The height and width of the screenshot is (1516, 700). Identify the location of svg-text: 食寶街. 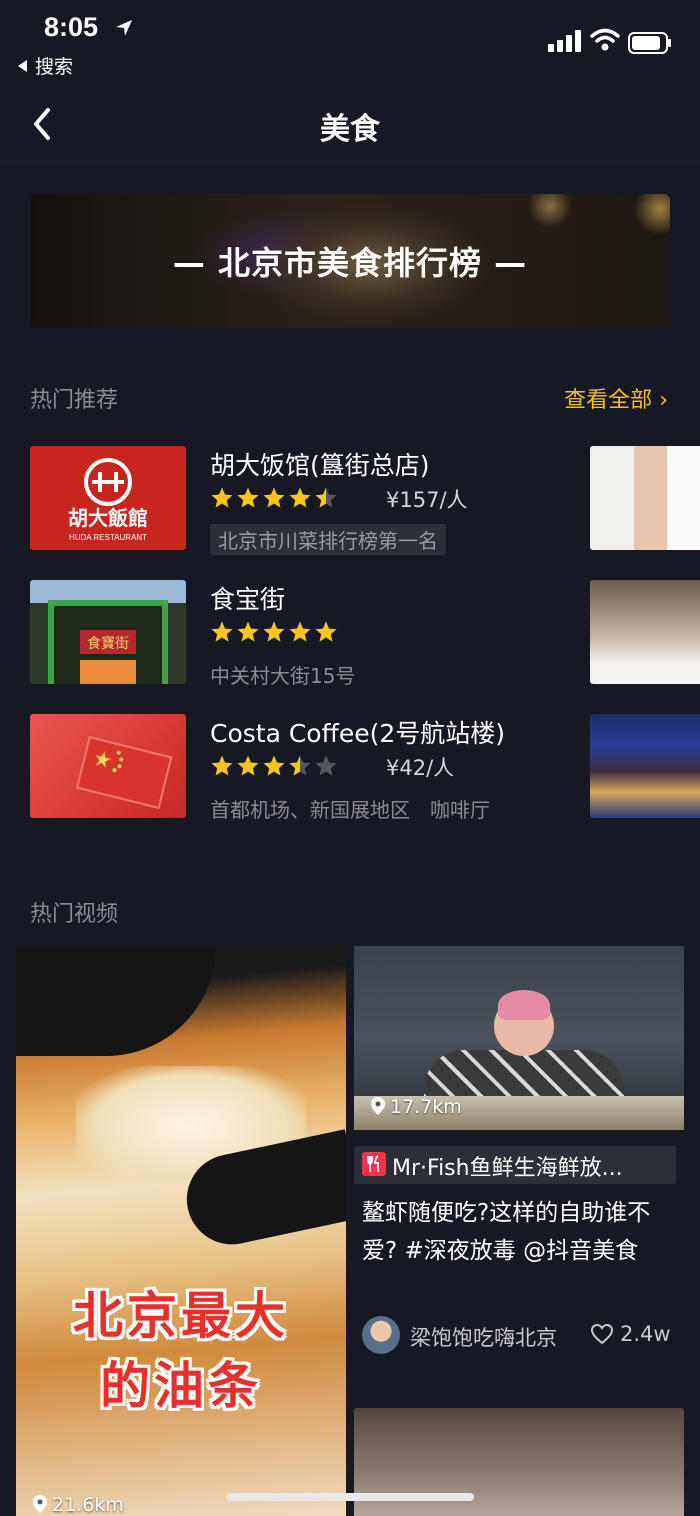
(108, 643).